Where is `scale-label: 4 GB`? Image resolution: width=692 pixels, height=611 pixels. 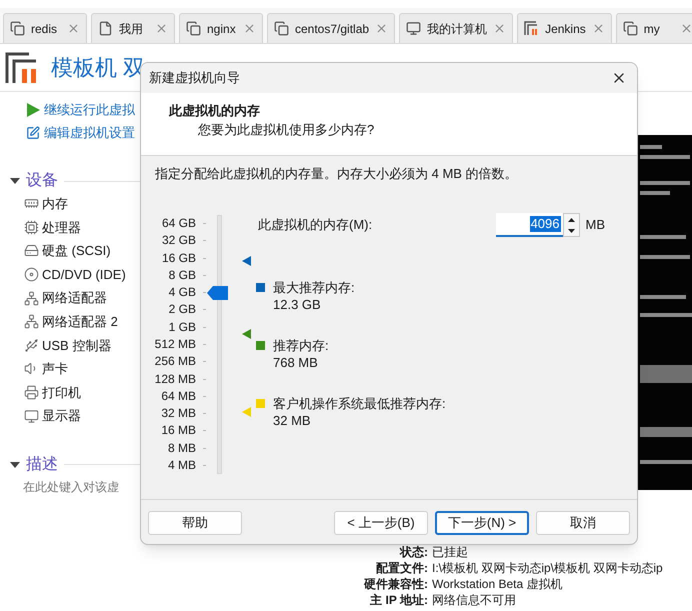 scale-label: 4 GB is located at coordinates (182, 293).